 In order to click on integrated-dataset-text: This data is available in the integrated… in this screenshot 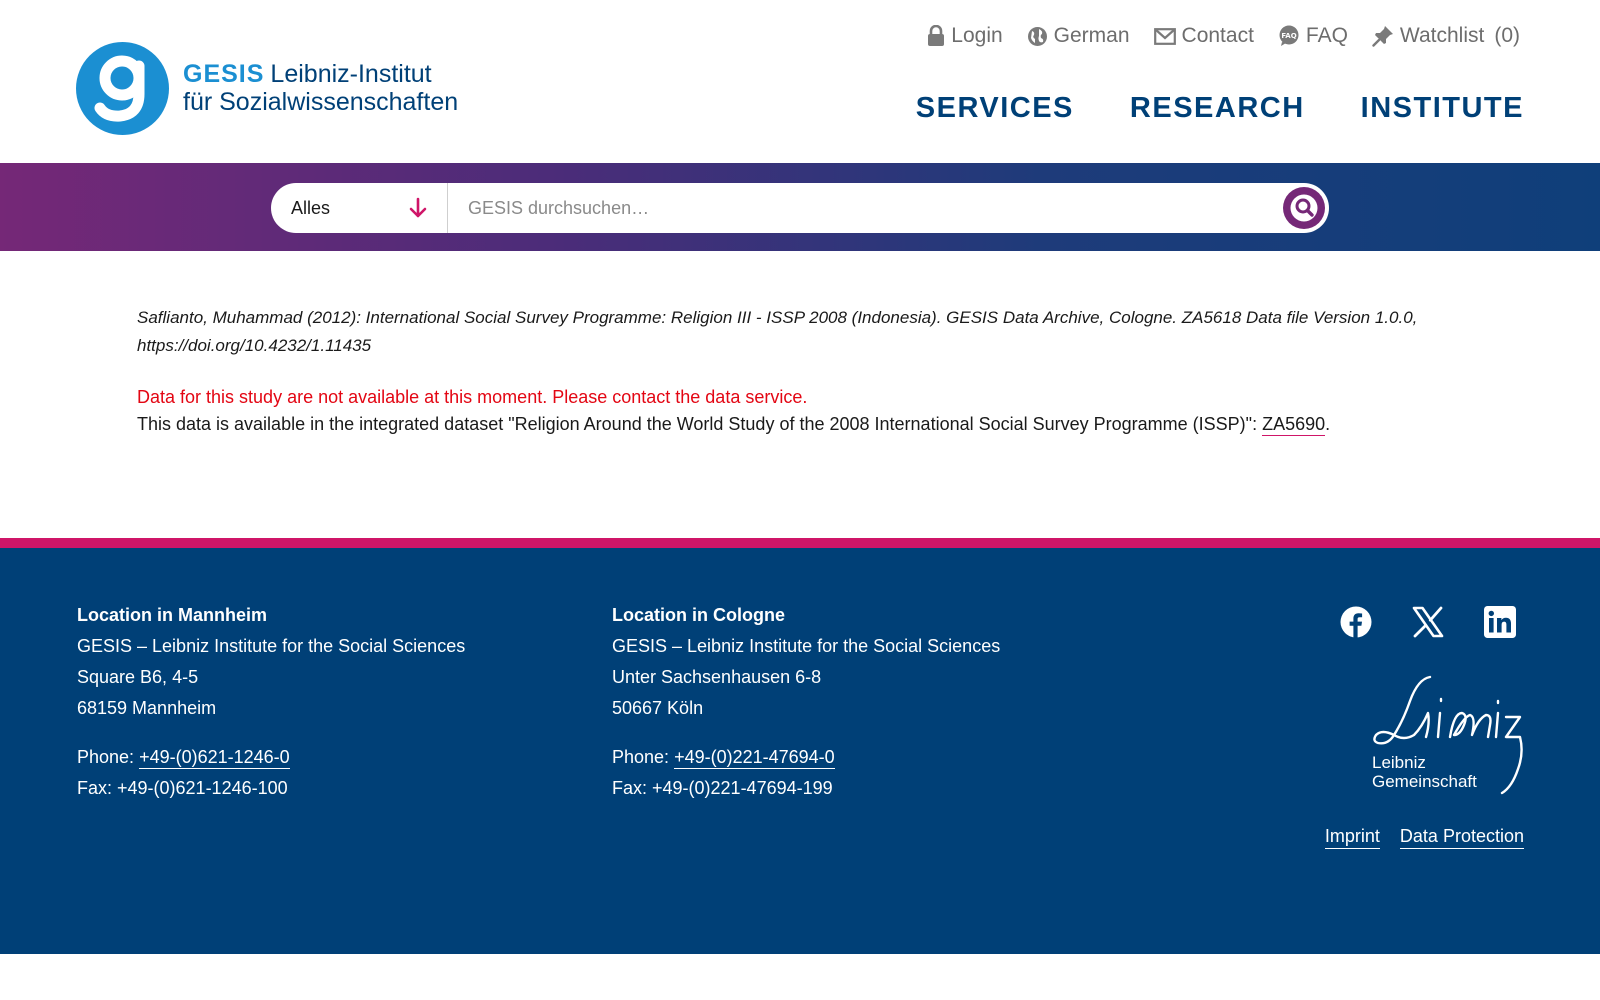, I will do `click(700, 424)`.